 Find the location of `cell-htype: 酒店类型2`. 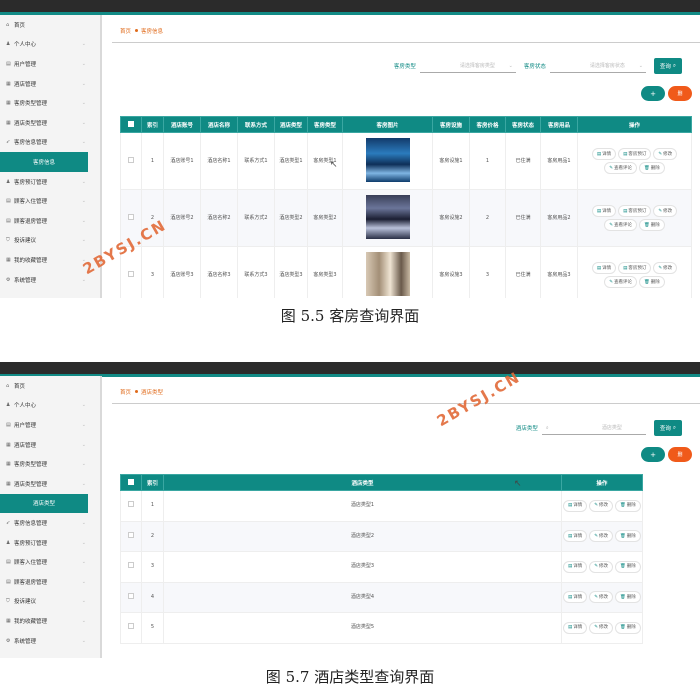

cell-htype: 酒店类型2 is located at coordinates (362, 536).